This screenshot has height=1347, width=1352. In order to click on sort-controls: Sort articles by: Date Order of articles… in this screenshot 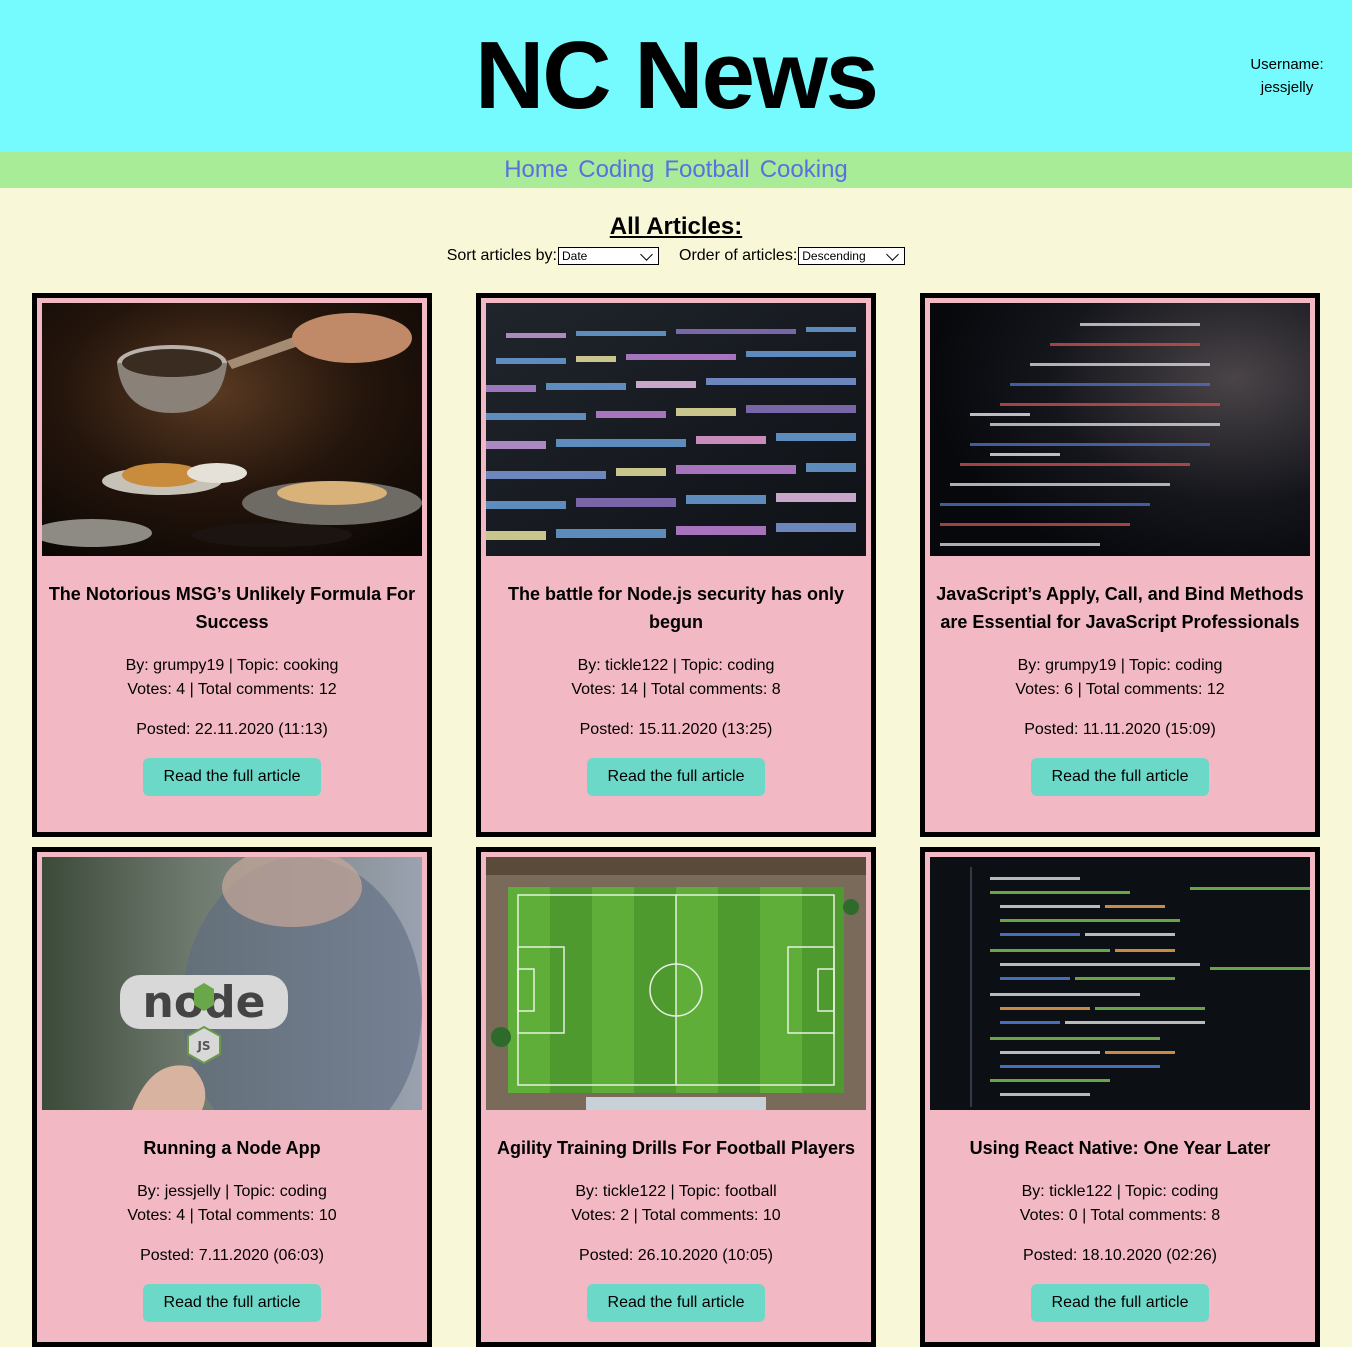, I will do `click(676, 256)`.